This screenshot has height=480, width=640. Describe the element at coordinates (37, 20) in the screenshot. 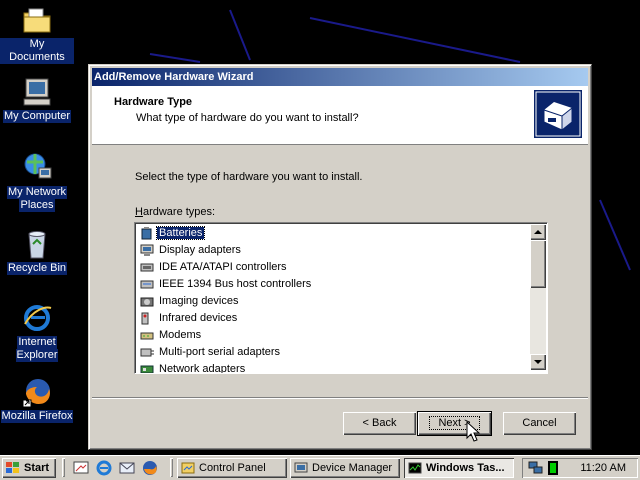

I see `folder-icon` at that location.